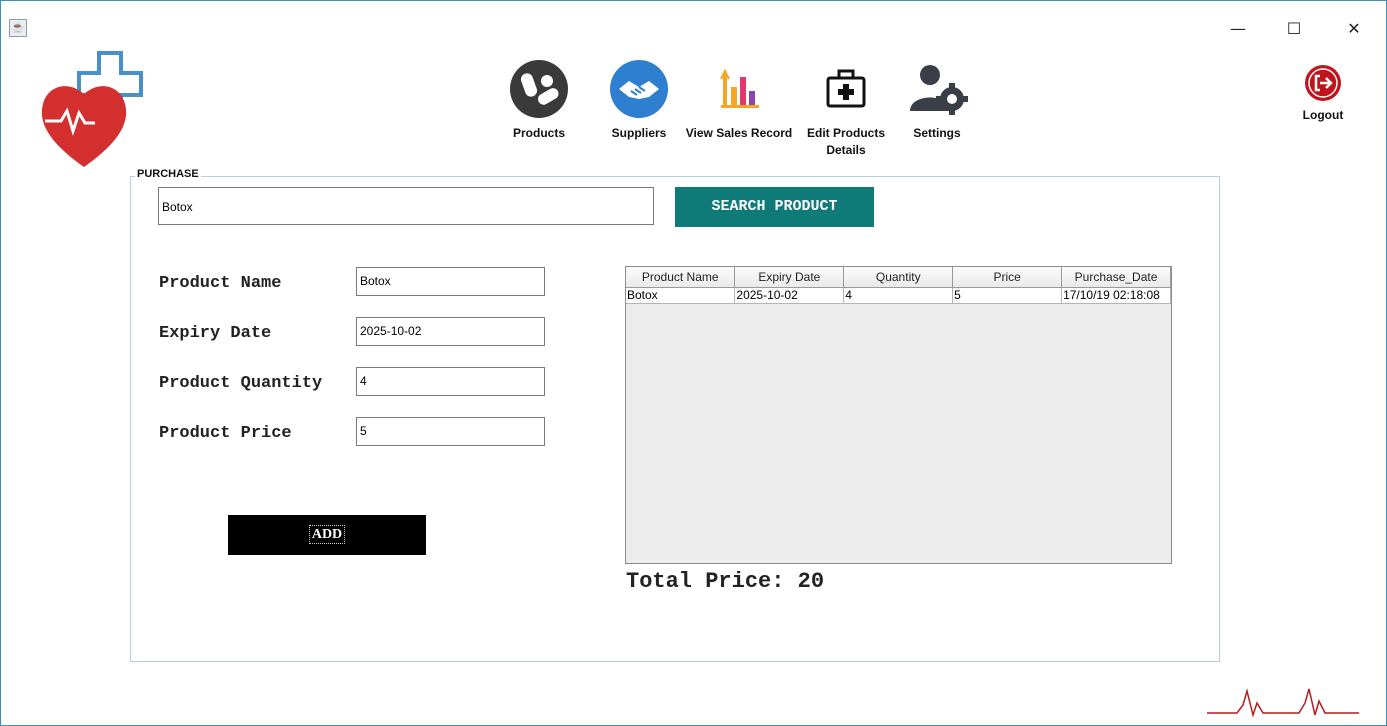  Describe the element at coordinates (1294, 29) in the screenshot. I see `maximize-button: ☐` at that location.